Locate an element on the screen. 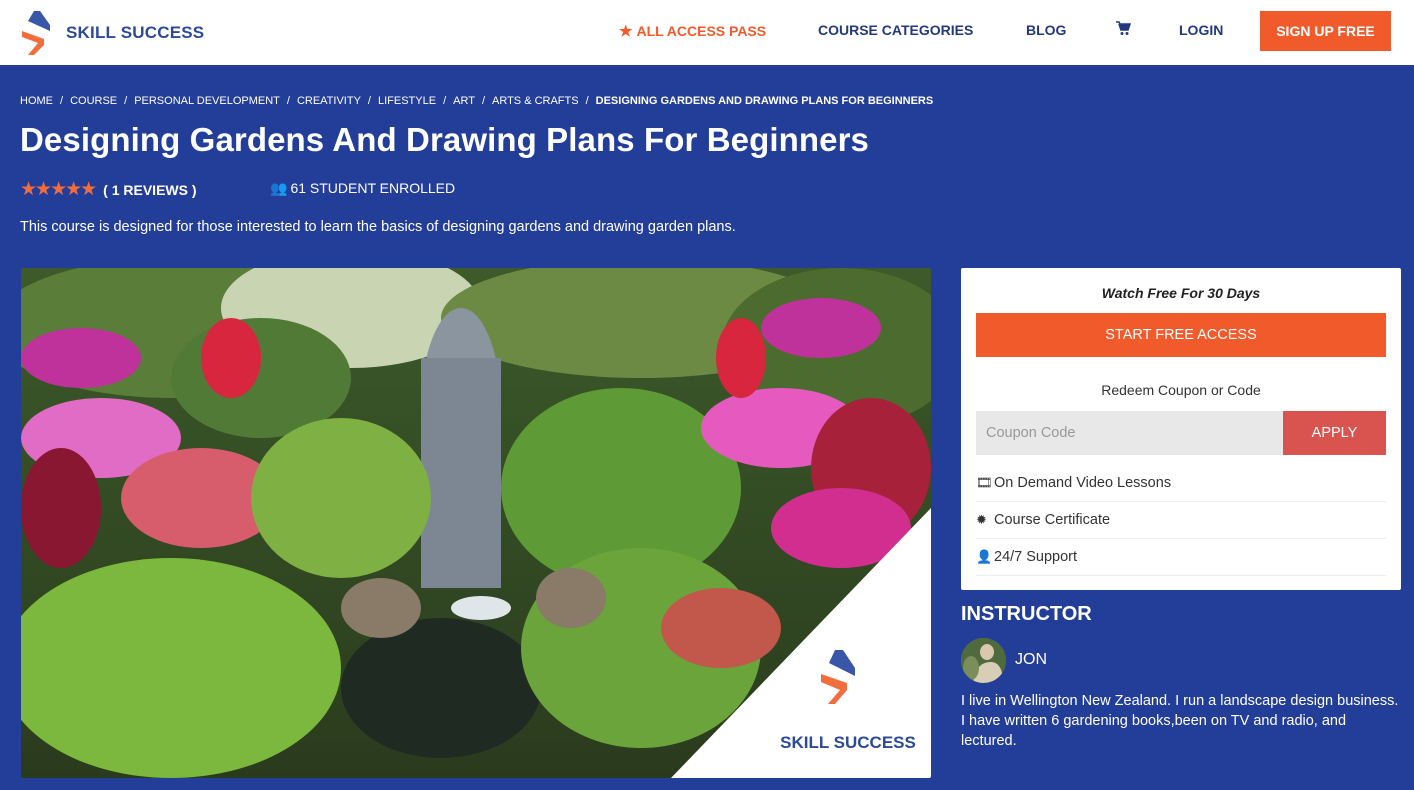 The height and width of the screenshot is (790, 1414). feature-item: 👤 24/7 Support is located at coordinates (1181, 557).